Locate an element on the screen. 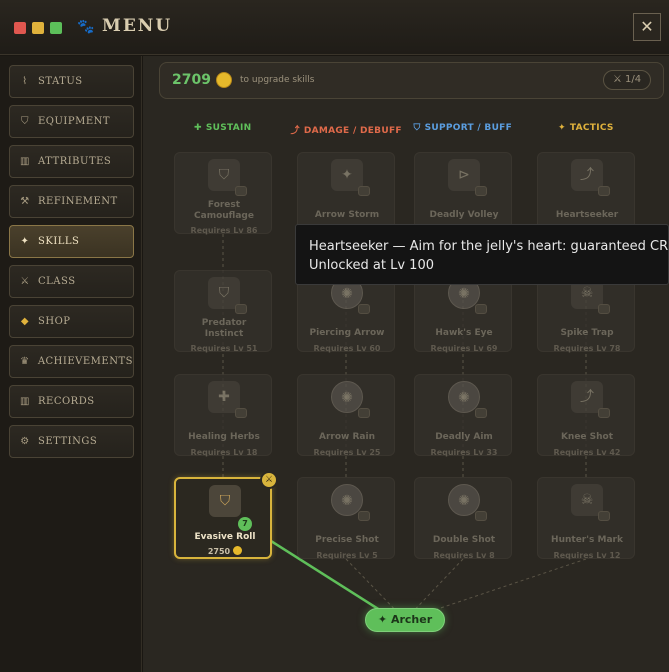 The image size is (669, 672). sidebar-item-label: SHOP is located at coordinates (54, 321).